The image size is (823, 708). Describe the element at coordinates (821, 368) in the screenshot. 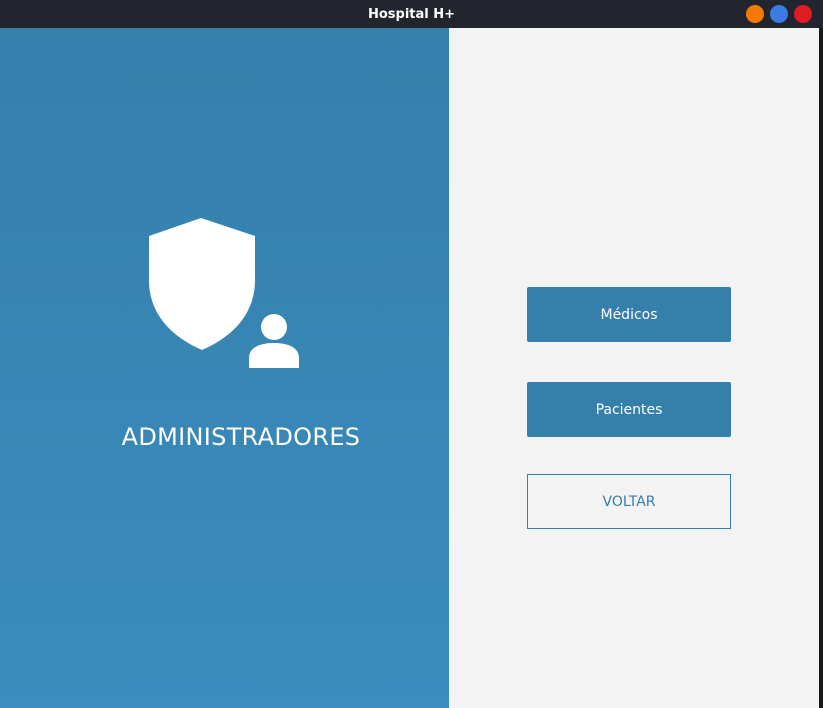

I see `window-edge` at that location.